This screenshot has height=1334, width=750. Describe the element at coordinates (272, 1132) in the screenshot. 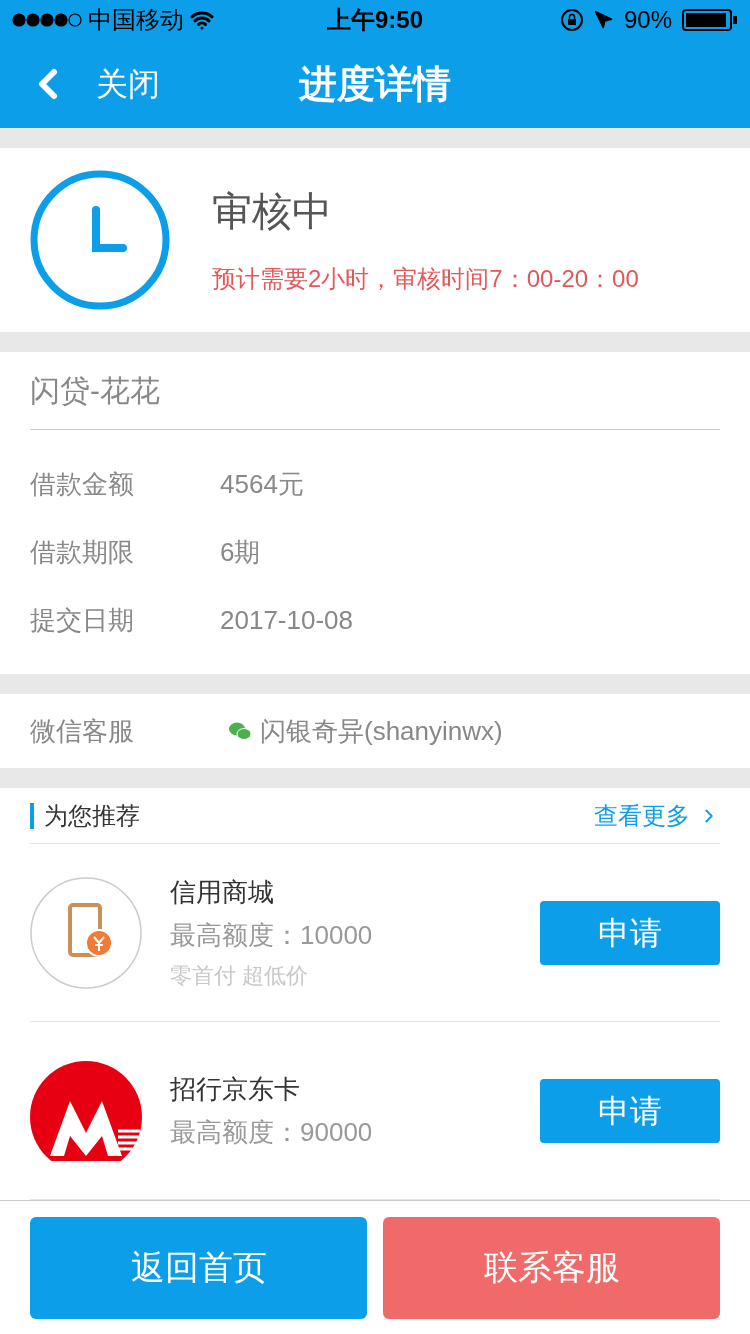

I see `credit-limit: 最高额度：90000` at that location.